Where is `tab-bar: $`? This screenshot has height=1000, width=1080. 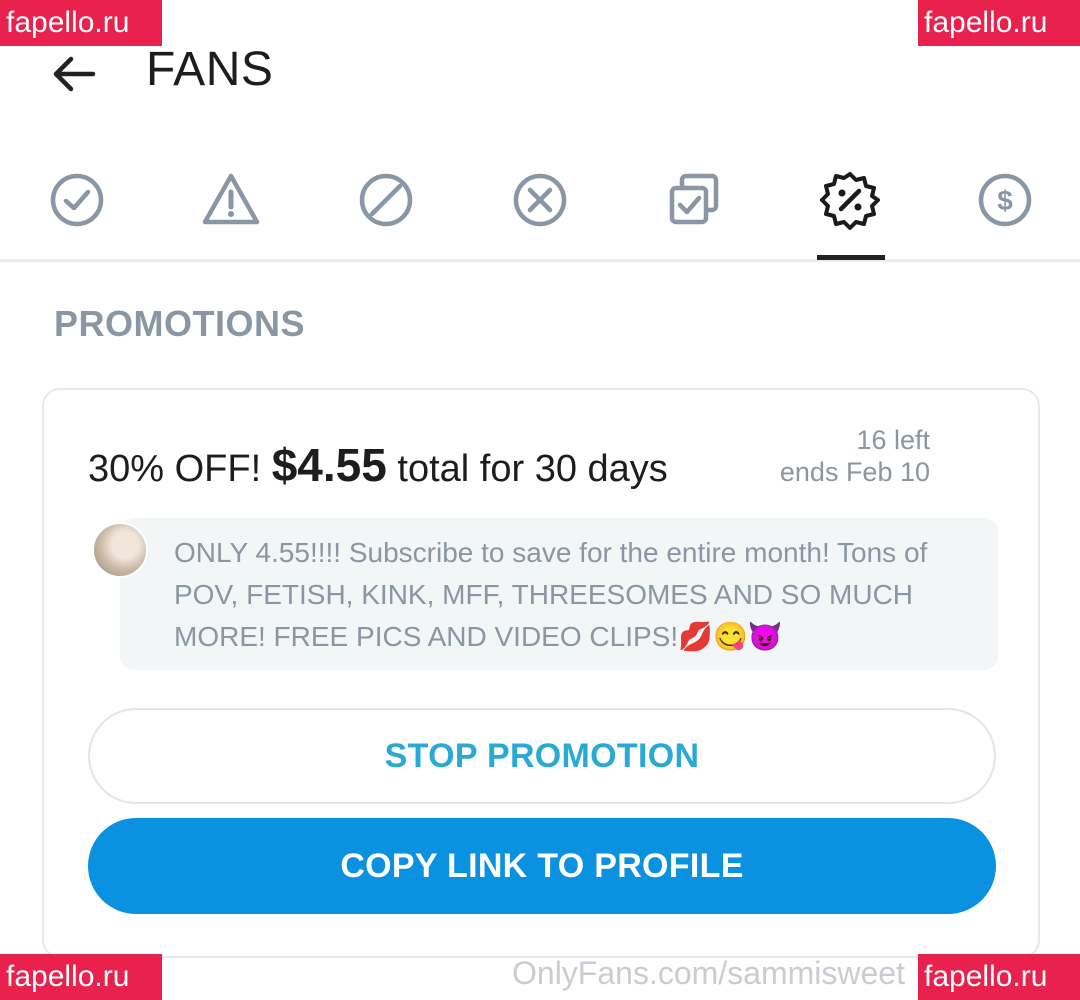 tab-bar: $ is located at coordinates (540, 206).